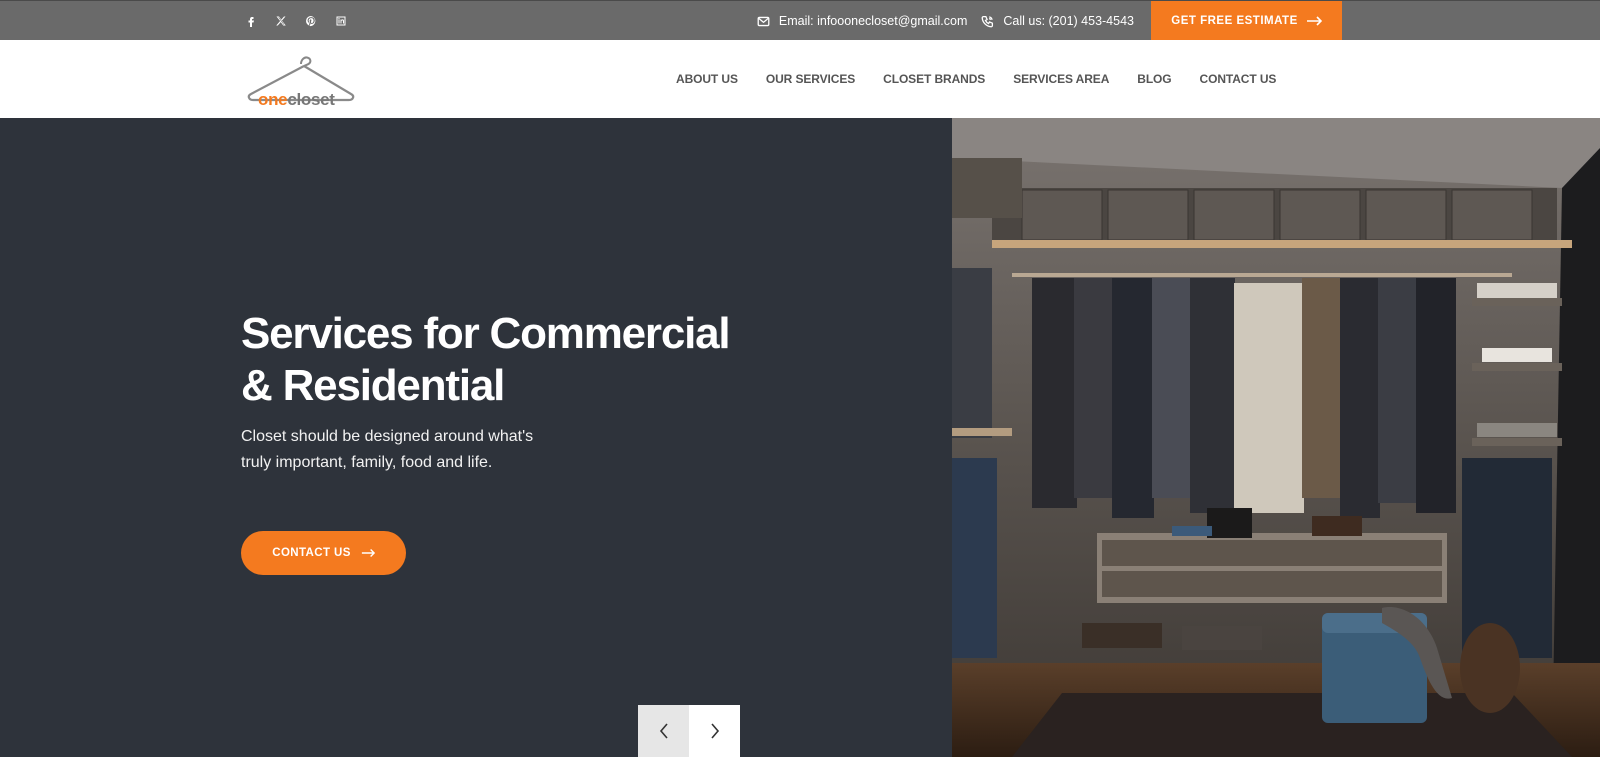 Image resolution: width=1600 pixels, height=757 pixels. I want to click on phone-text: Call us: (201) 453-4543, so click(1068, 21).